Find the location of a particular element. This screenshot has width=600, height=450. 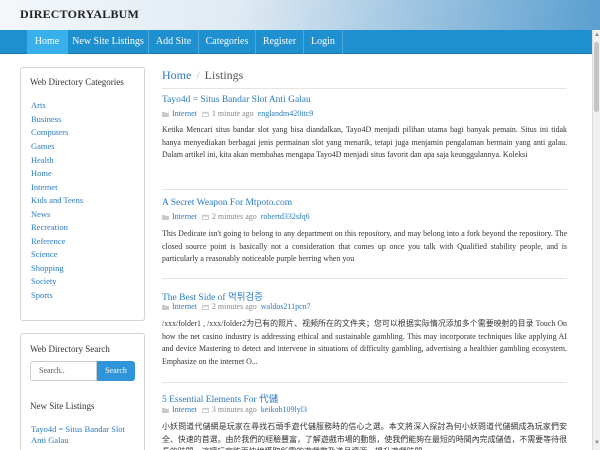

search-title: Web Directory Search is located at coordinates (70, 349).